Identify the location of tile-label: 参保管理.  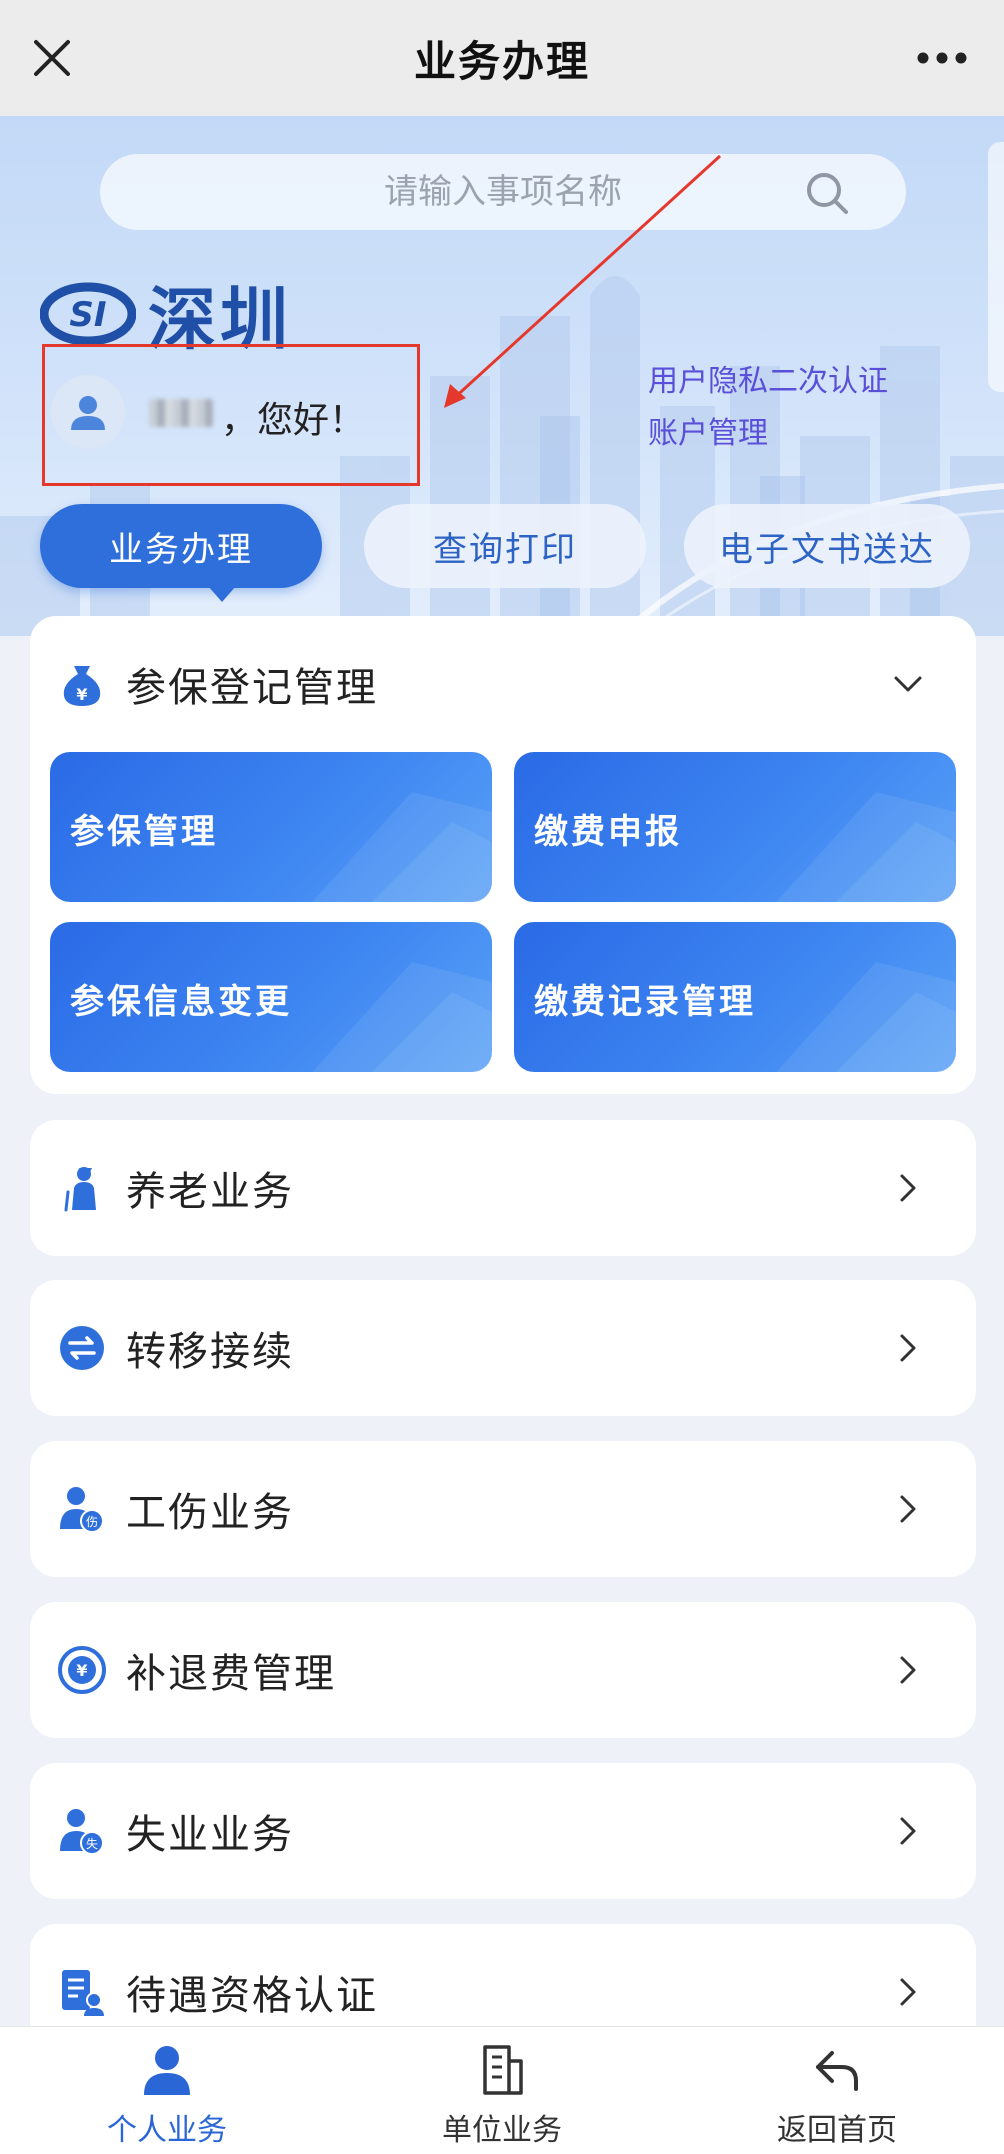
(144, 832).